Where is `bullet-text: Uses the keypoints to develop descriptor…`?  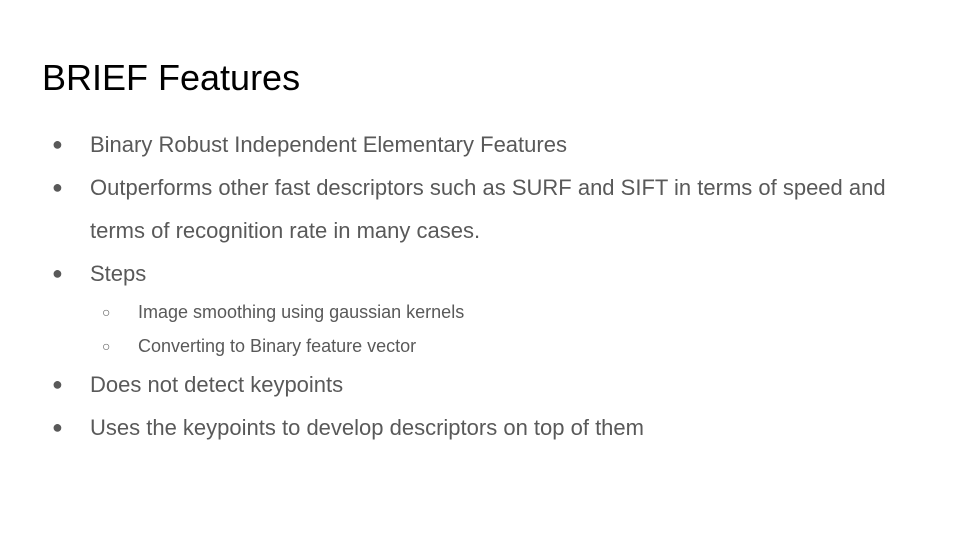 bullet-text: Uses the keypoints to develop descriptor… is located at coordinates (367, 427).